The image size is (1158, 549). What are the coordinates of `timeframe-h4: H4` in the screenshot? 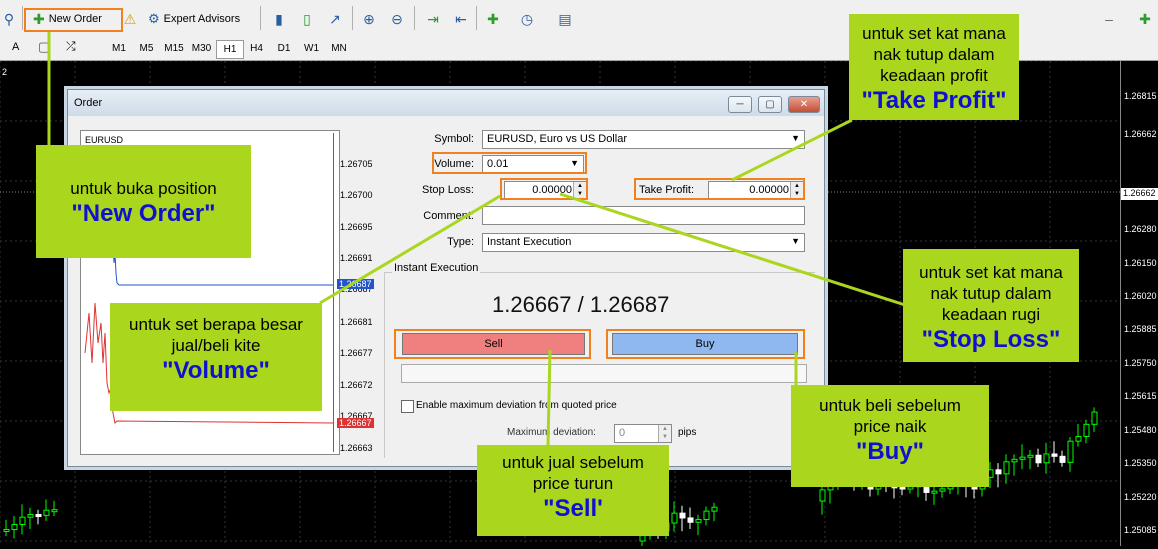 It's located at (257, 48).